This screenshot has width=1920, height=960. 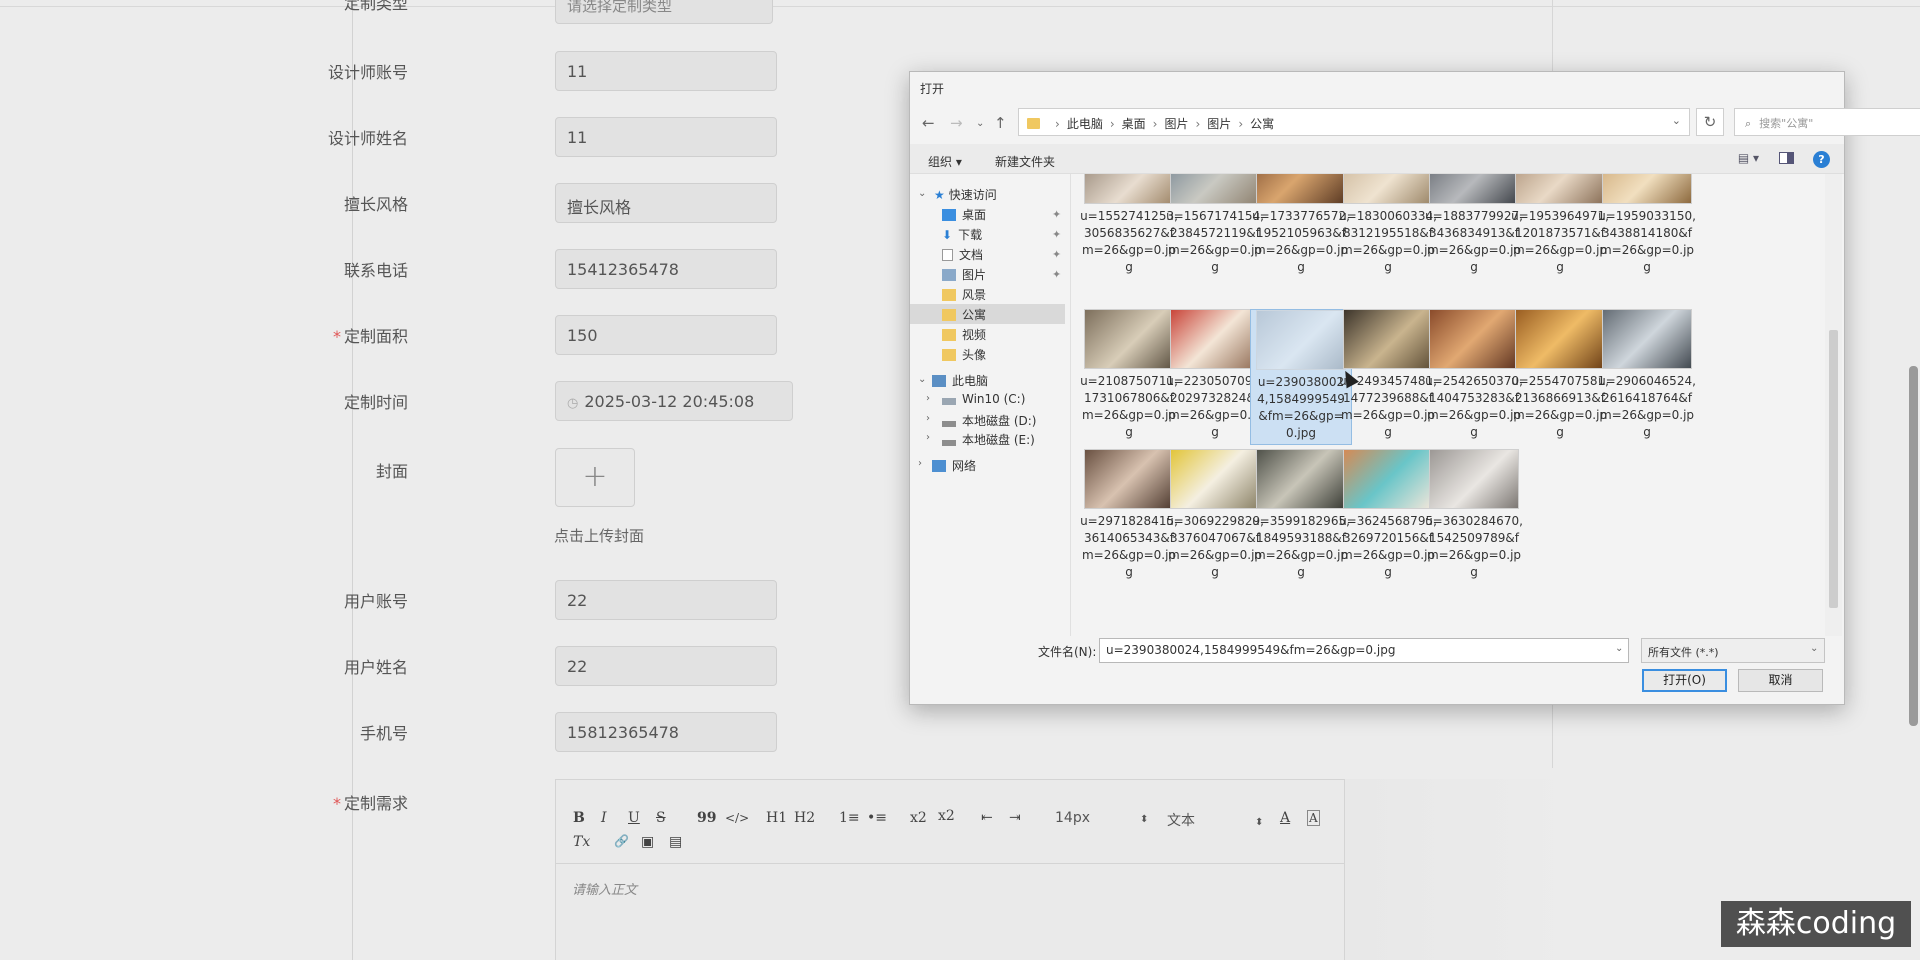 What do you see at coordinates (1827, 122) in the screenshot?
I see `search-input: ⌕ 搜索"公寓"` at bounding box center [1827, 122].